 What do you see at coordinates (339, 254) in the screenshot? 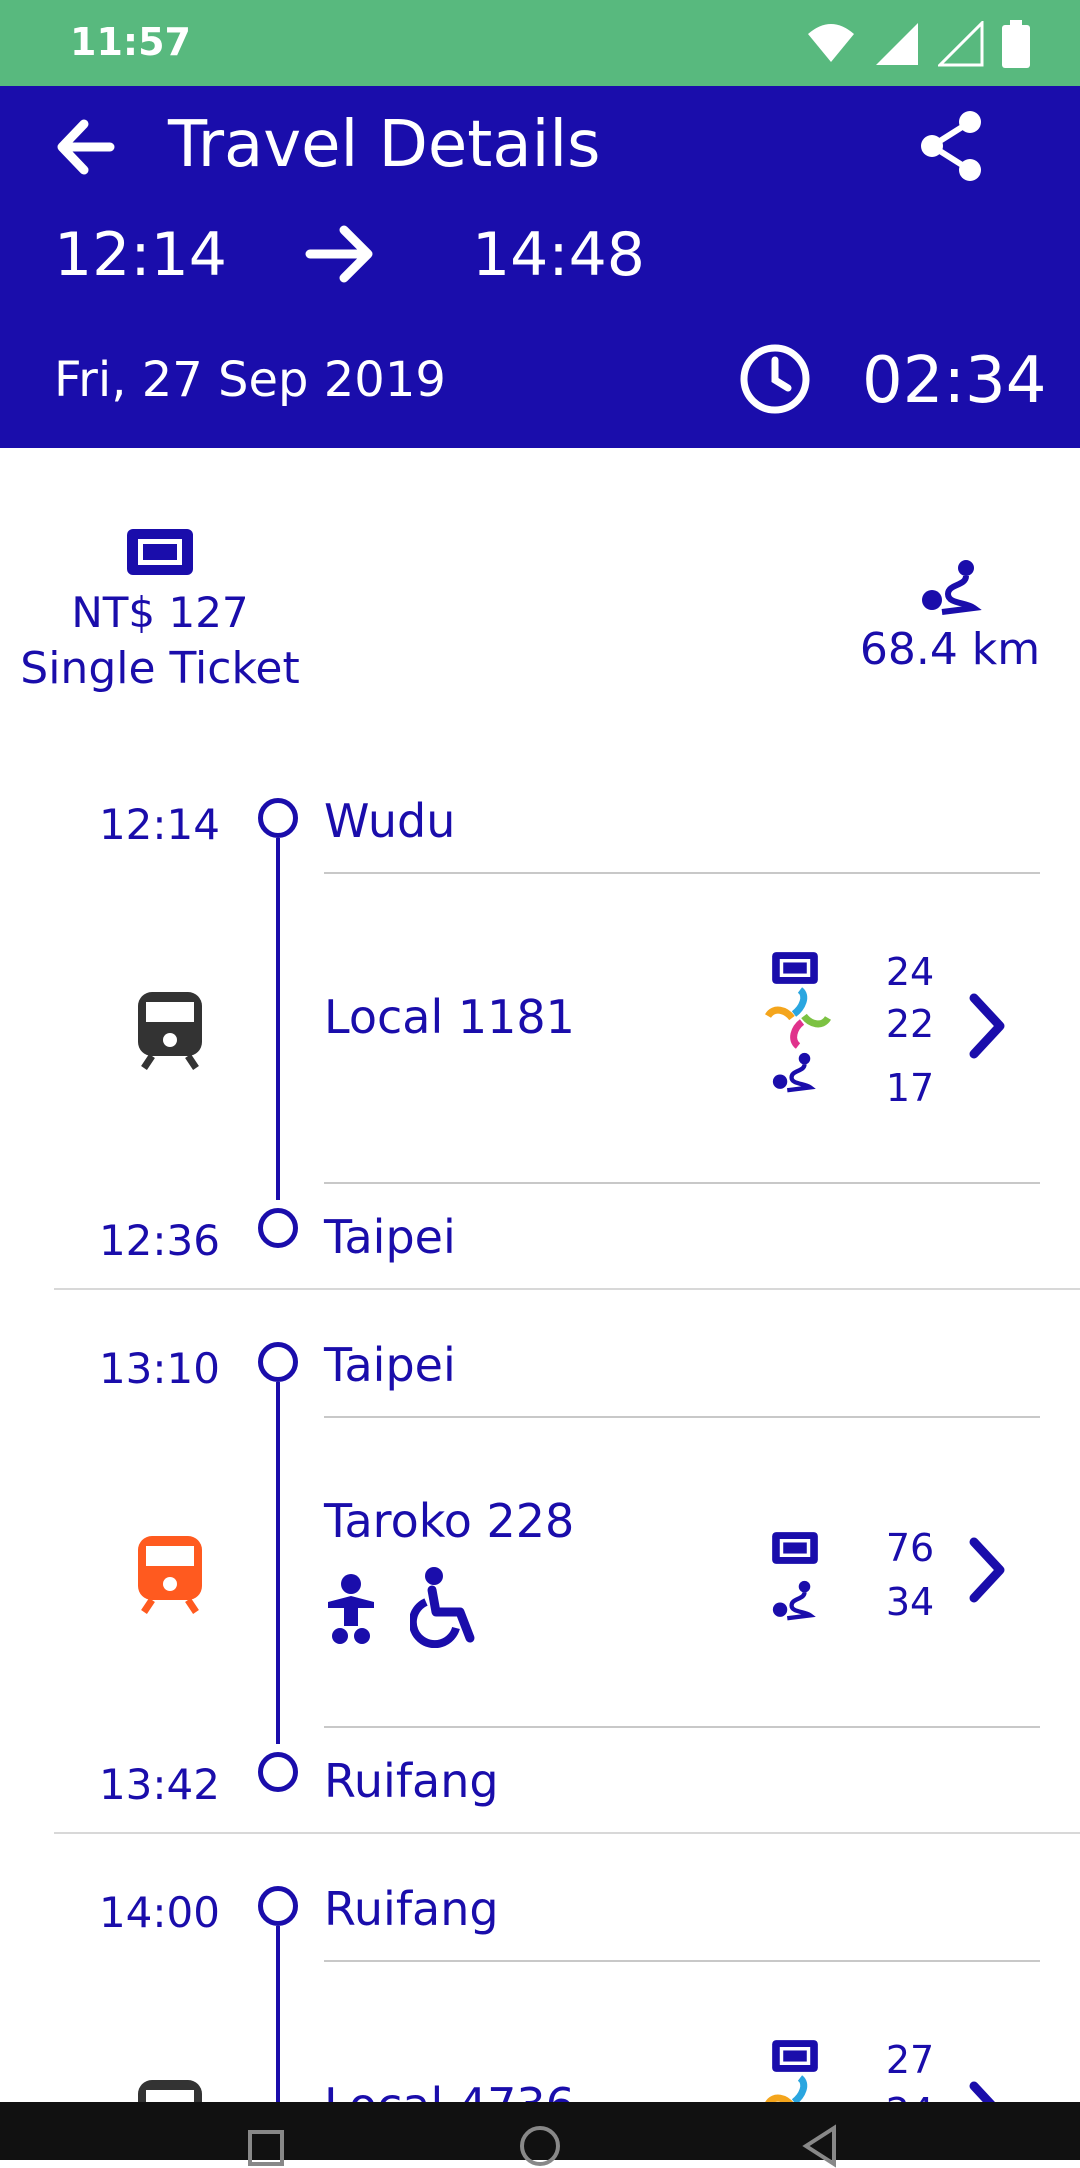
I see `right-arrow-icon` at bounding box center [339, 254].